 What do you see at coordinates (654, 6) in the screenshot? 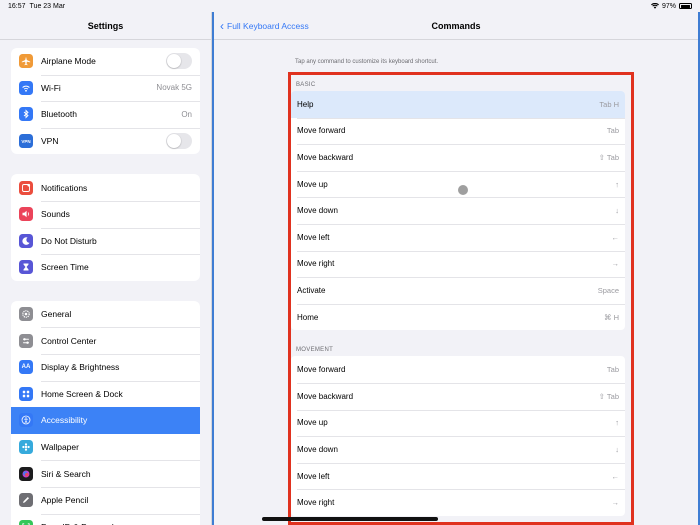
I see `wifi-status-icon` at bounding box center [654, 6].